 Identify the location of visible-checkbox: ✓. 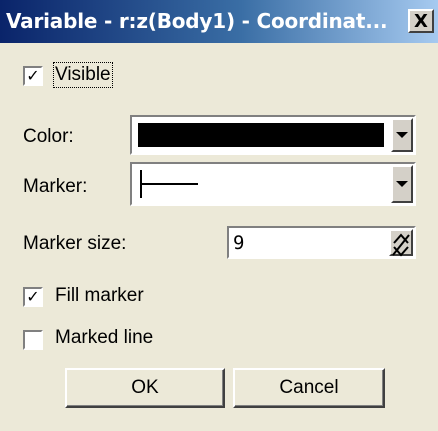
(33, 76).